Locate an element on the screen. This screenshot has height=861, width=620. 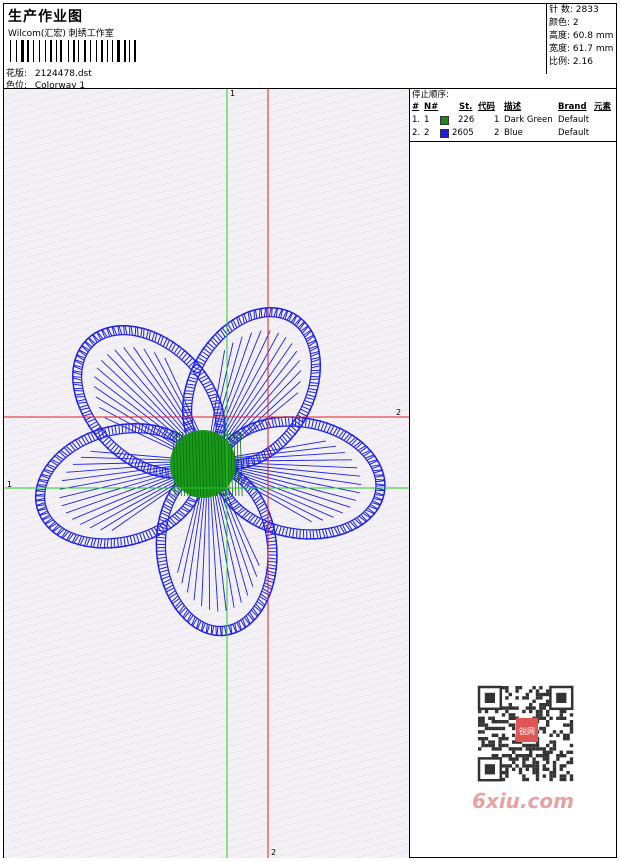
row-index: 1. is located at coordinates (416, 120).